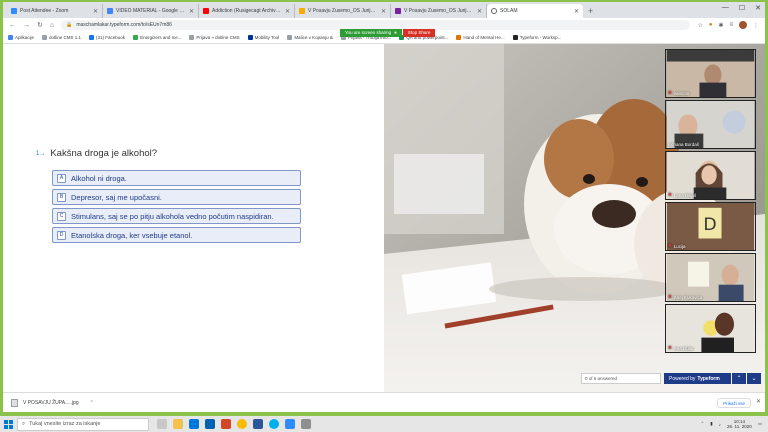 This screenshot has height=432, width=768. Describe the element at coordinates (677, 246) in the screenshot. I see `participant-name: ✖ Lucija` at that location.